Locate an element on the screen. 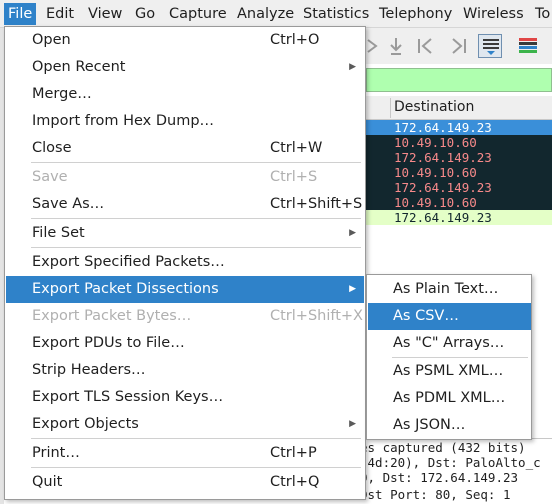  shortcut-label: Ctrl+P is located at coordinates (293, 453).